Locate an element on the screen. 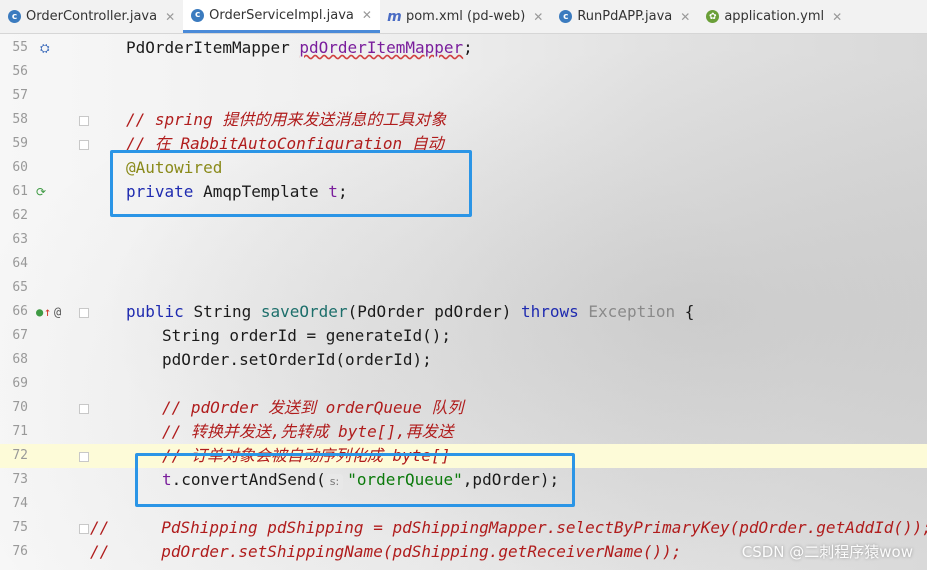 The image size is (927, 570). exception-type: Exception is located at coordinates (632, 311).